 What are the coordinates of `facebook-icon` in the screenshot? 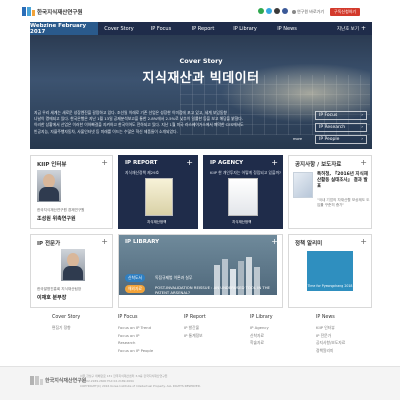 It's located at (285, 11).